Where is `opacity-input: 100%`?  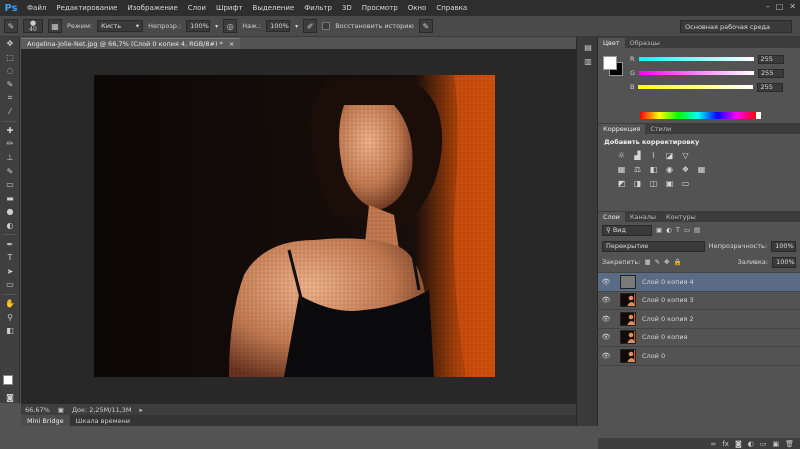 opacity-input: 100% is located at coordinates (198, 26).